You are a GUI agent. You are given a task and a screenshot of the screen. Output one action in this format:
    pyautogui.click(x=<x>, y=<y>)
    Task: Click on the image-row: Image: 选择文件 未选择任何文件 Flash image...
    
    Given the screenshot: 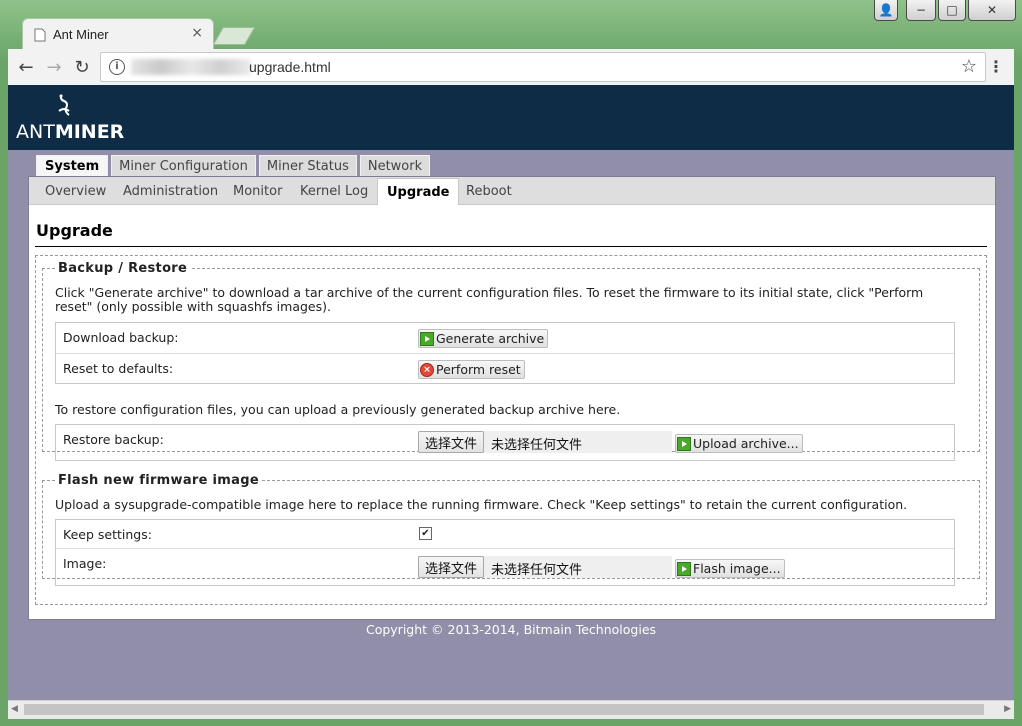 What is the action you would take?
    pyautogui.click(x=505, y=567)
    